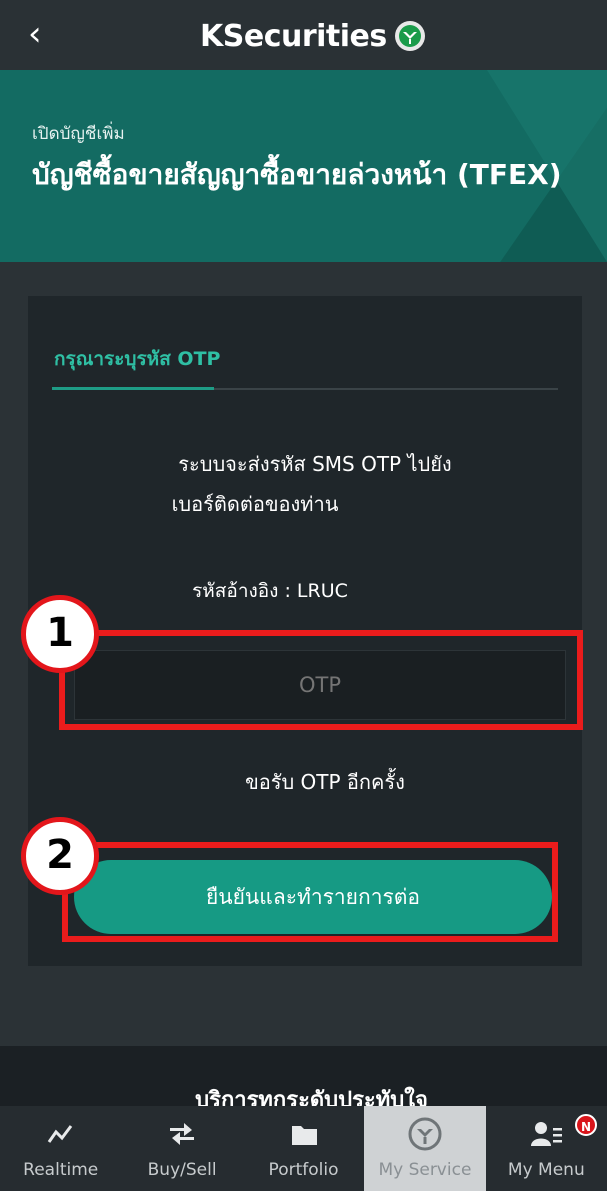 The image size is (607, 1191). I want to click on nav-item-portfolio: Portfolio, so click(303, 1148).